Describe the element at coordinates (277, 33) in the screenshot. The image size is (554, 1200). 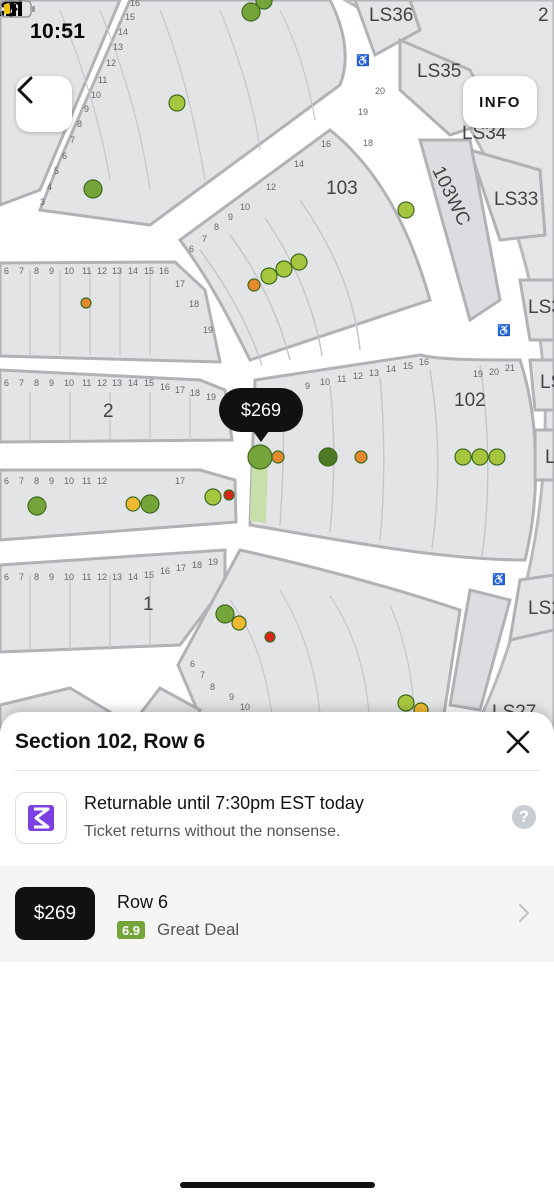
I see `status-bar: 10:51` at that location.